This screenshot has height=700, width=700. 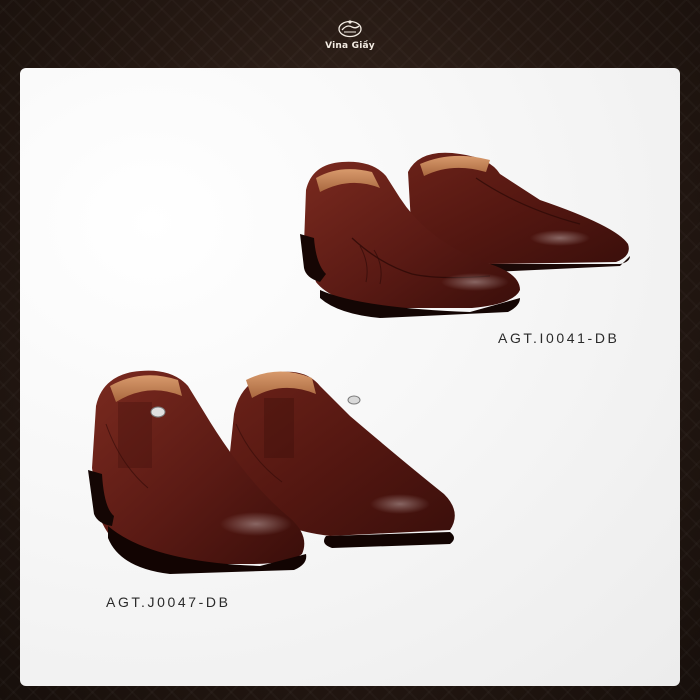 What do you see at coordinates (465, 235) in the screenshot?
I see `product-image-top` at bounding box center [465, 235].